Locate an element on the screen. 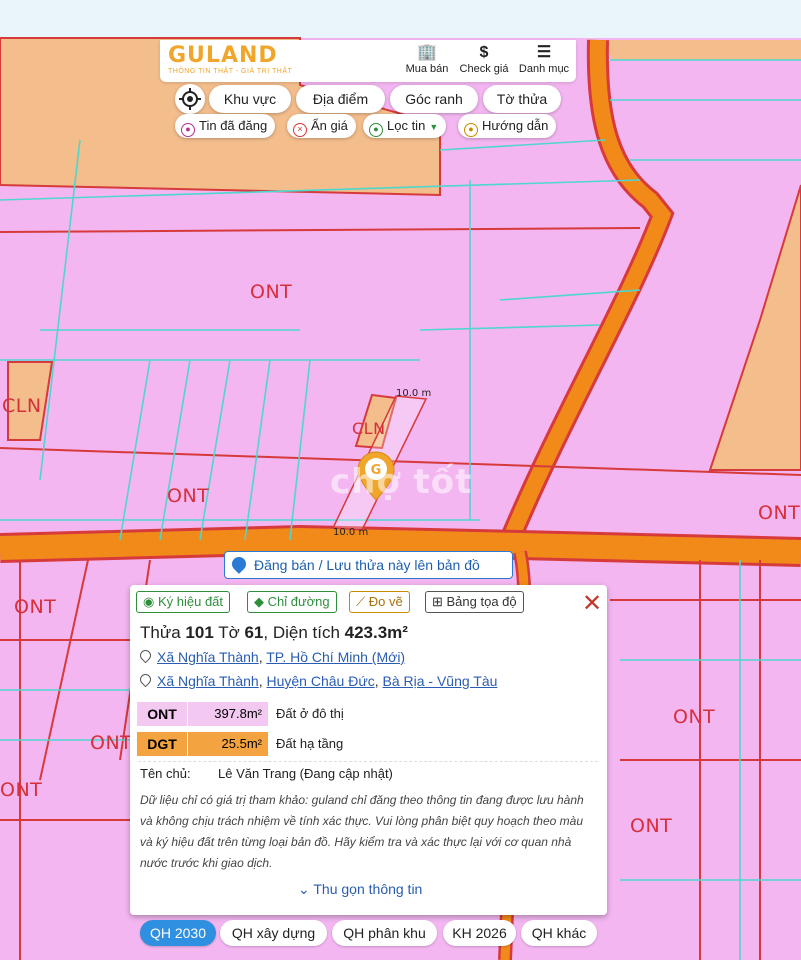 Image resolution: width=801 pixels, height=960 pixels. address-link: Bà Rịa - Vũng Tàu is located at coordinates (439, 681).